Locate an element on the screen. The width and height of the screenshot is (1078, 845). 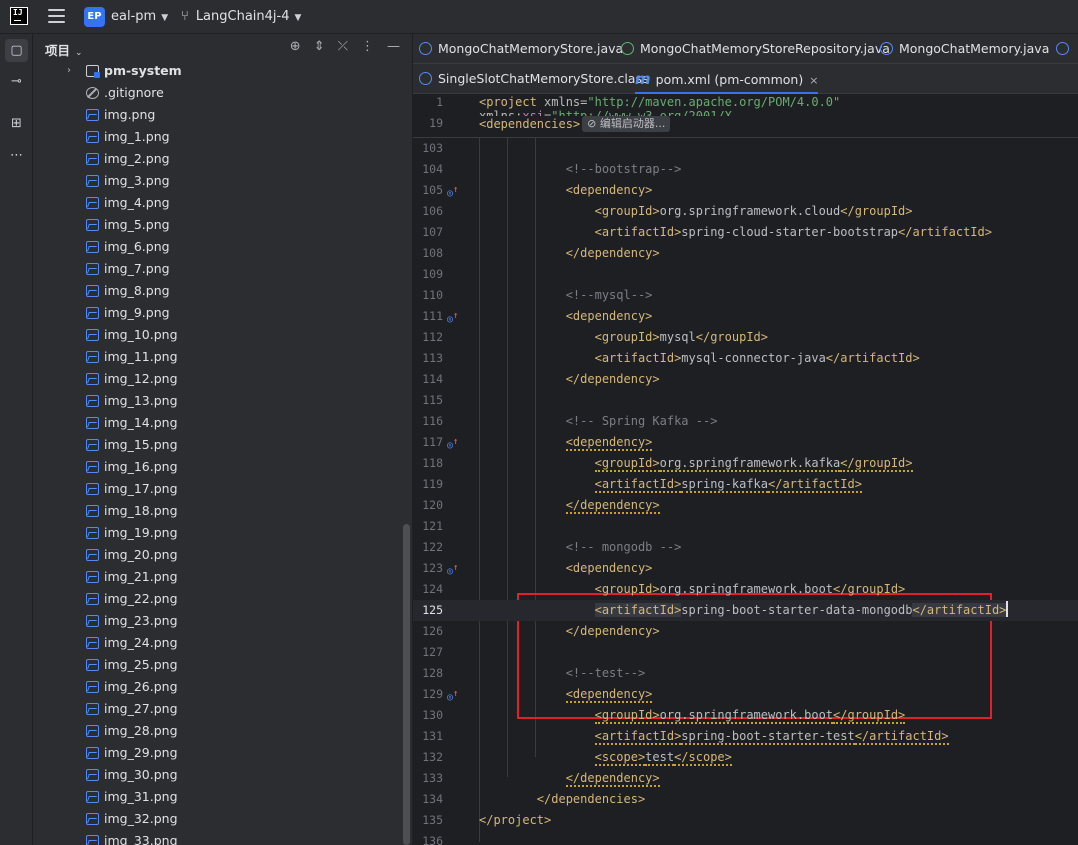
tree-item: img_5.png is located at coordinates (218, 225).